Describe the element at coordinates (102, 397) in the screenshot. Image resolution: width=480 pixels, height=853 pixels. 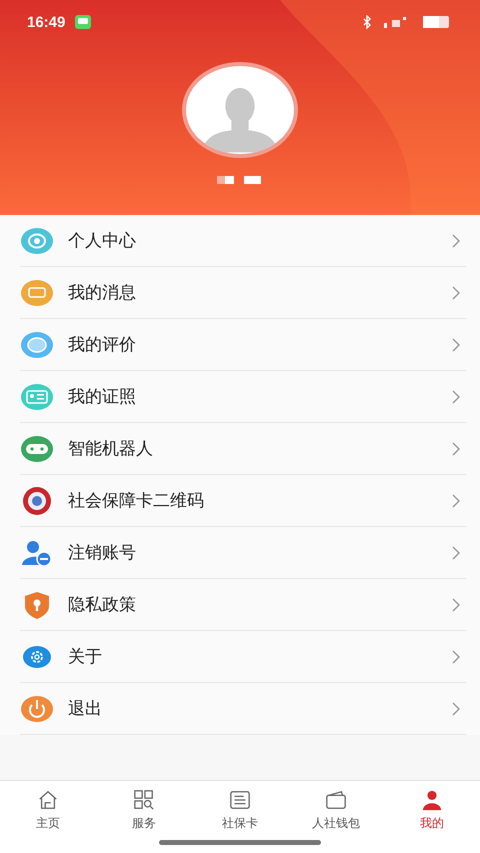
I see `menu-label: 我的证照` at that location.